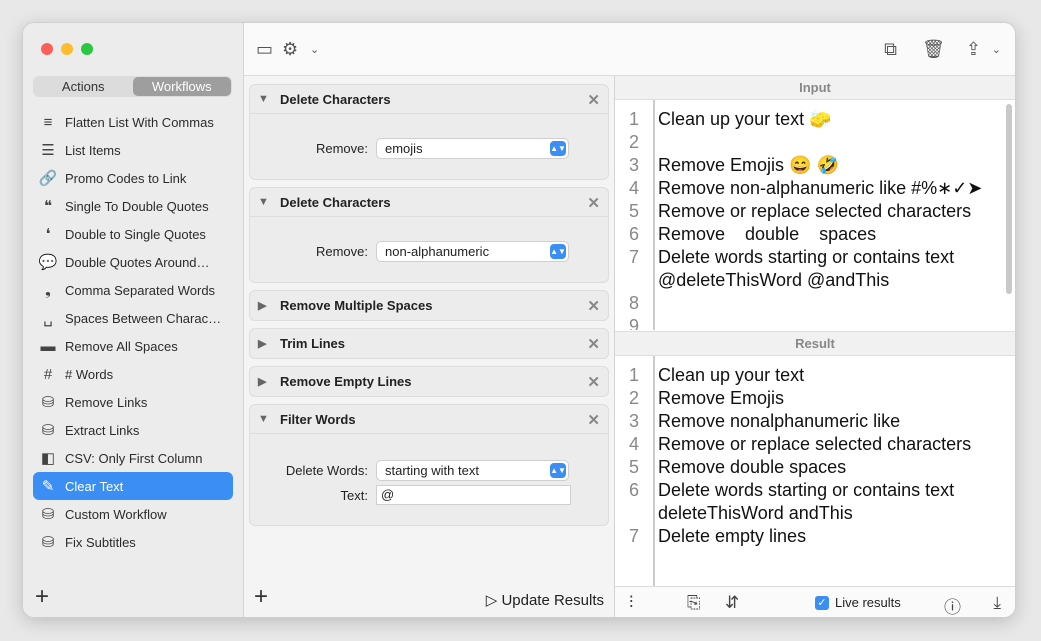 Image resolution: width=1041 pixels, height=641 pixels. I want to click on sidebar-item: ⛁ Custom Workflow, so click(133, 514).